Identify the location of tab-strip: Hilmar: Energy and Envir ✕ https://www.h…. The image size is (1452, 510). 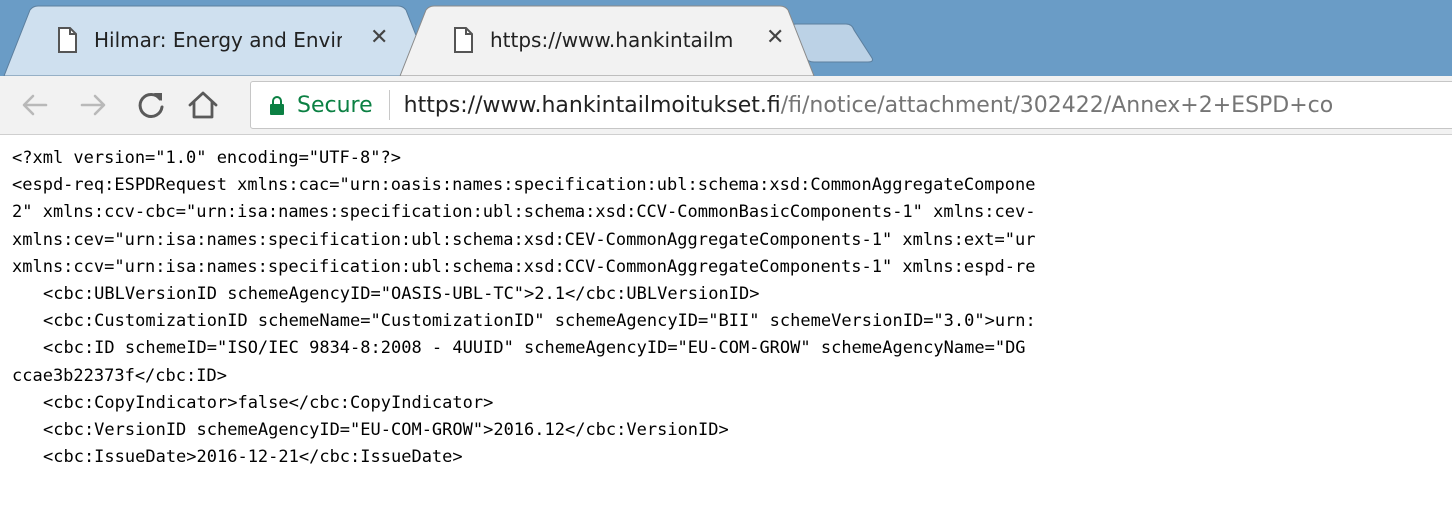
(726, 38).